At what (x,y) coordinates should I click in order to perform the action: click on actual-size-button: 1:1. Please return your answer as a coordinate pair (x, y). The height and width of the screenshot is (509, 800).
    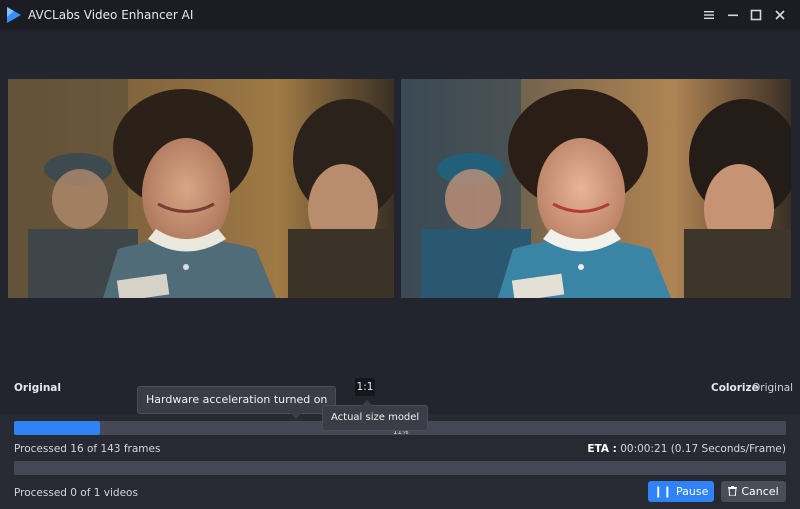
    Looking at the image, I should click on (365, 387).